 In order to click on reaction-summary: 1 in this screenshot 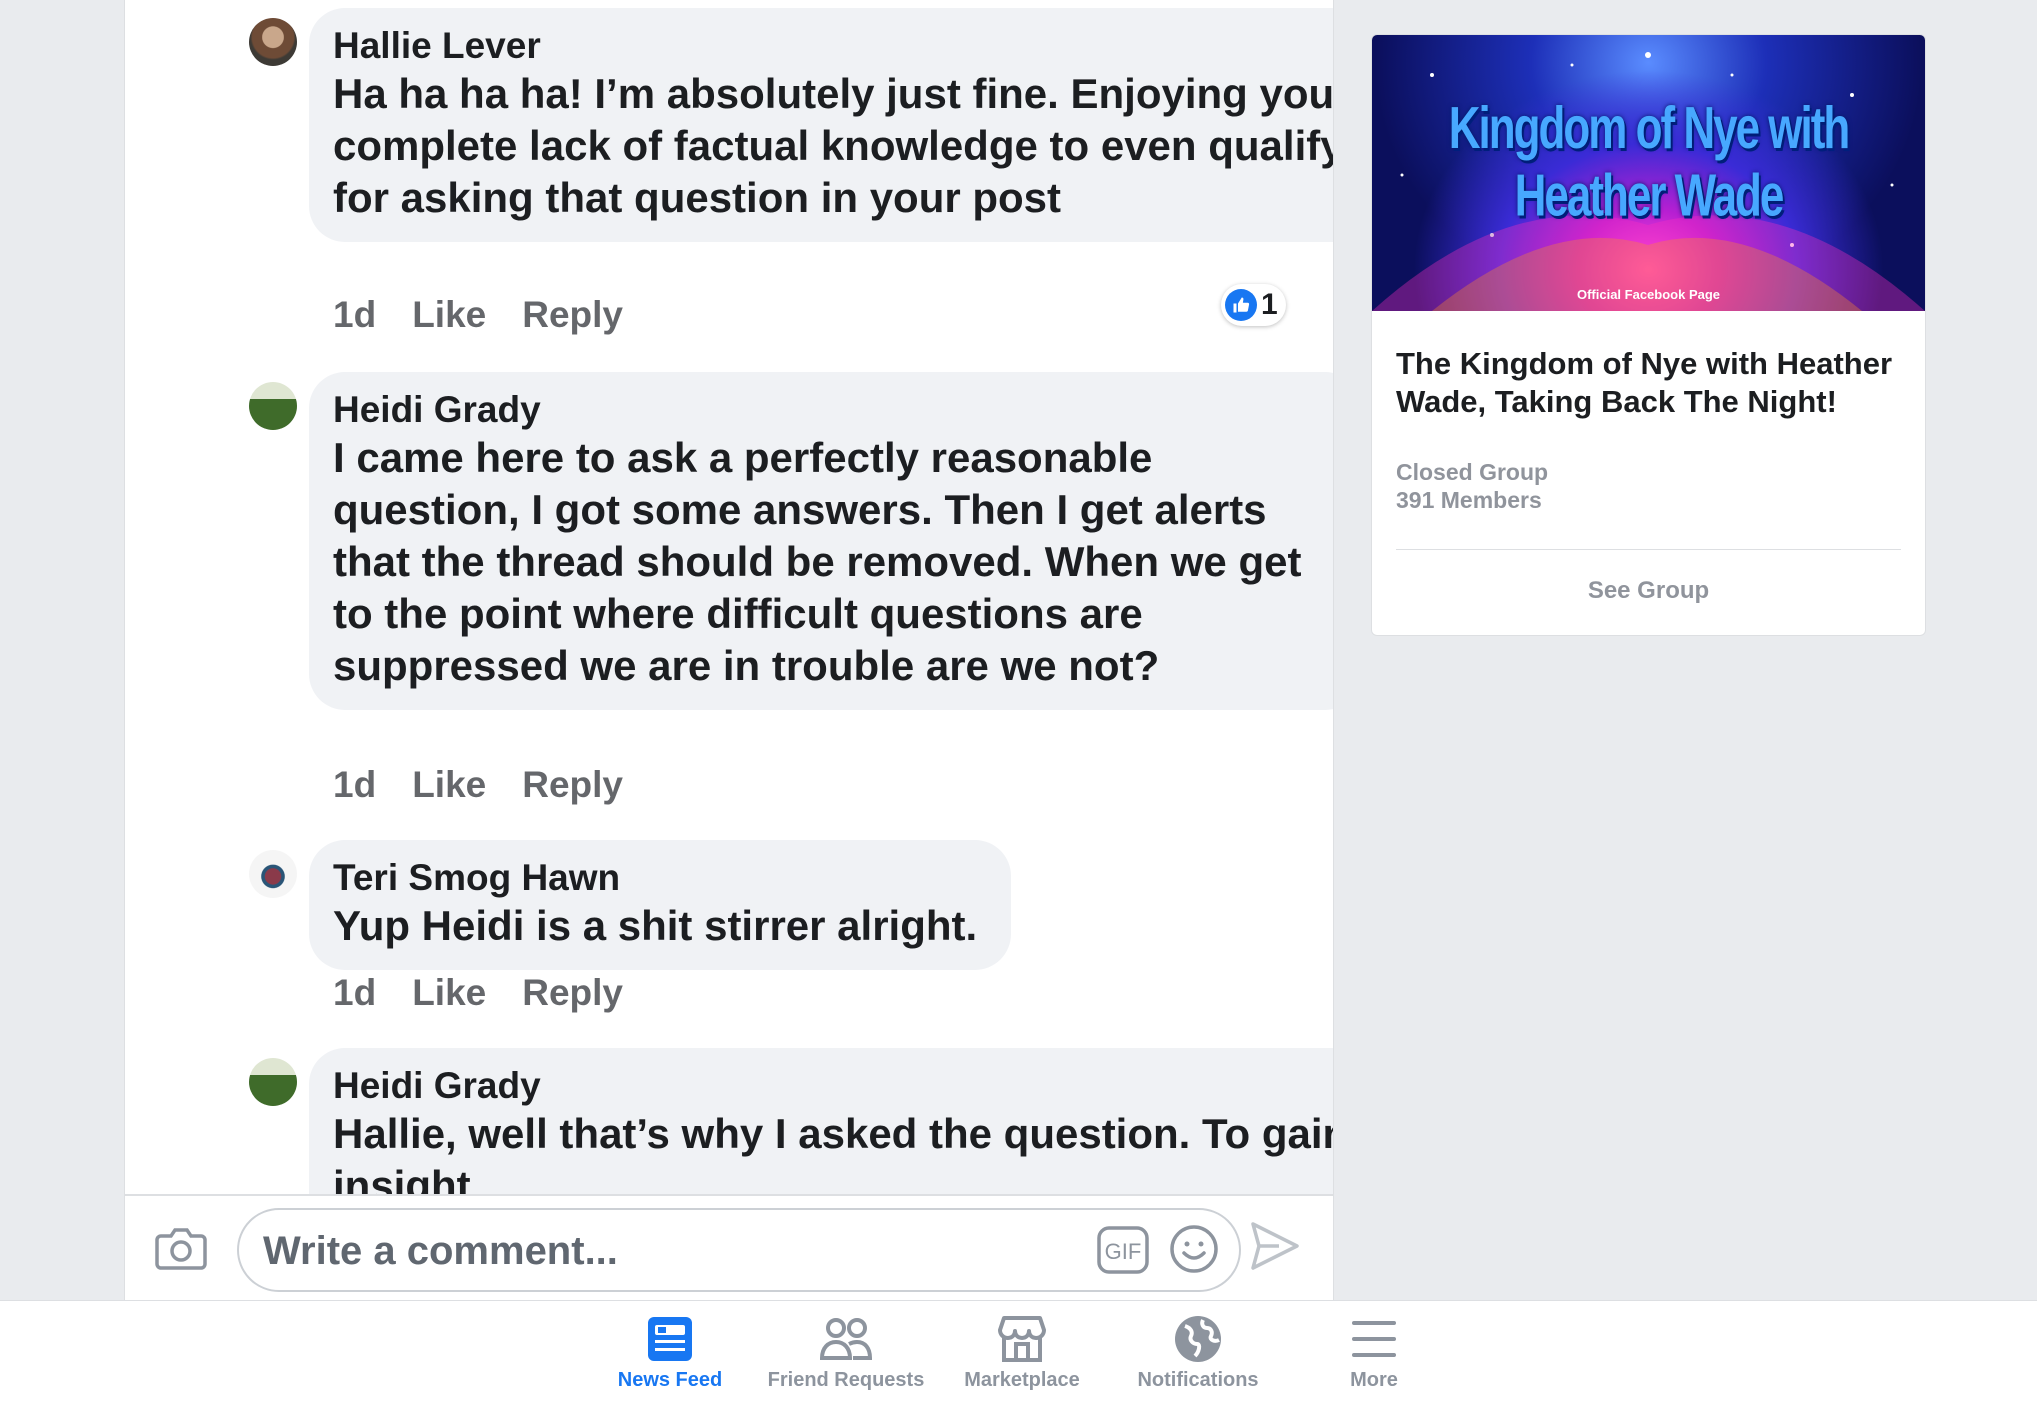, I will do `click(1253, 305)`.